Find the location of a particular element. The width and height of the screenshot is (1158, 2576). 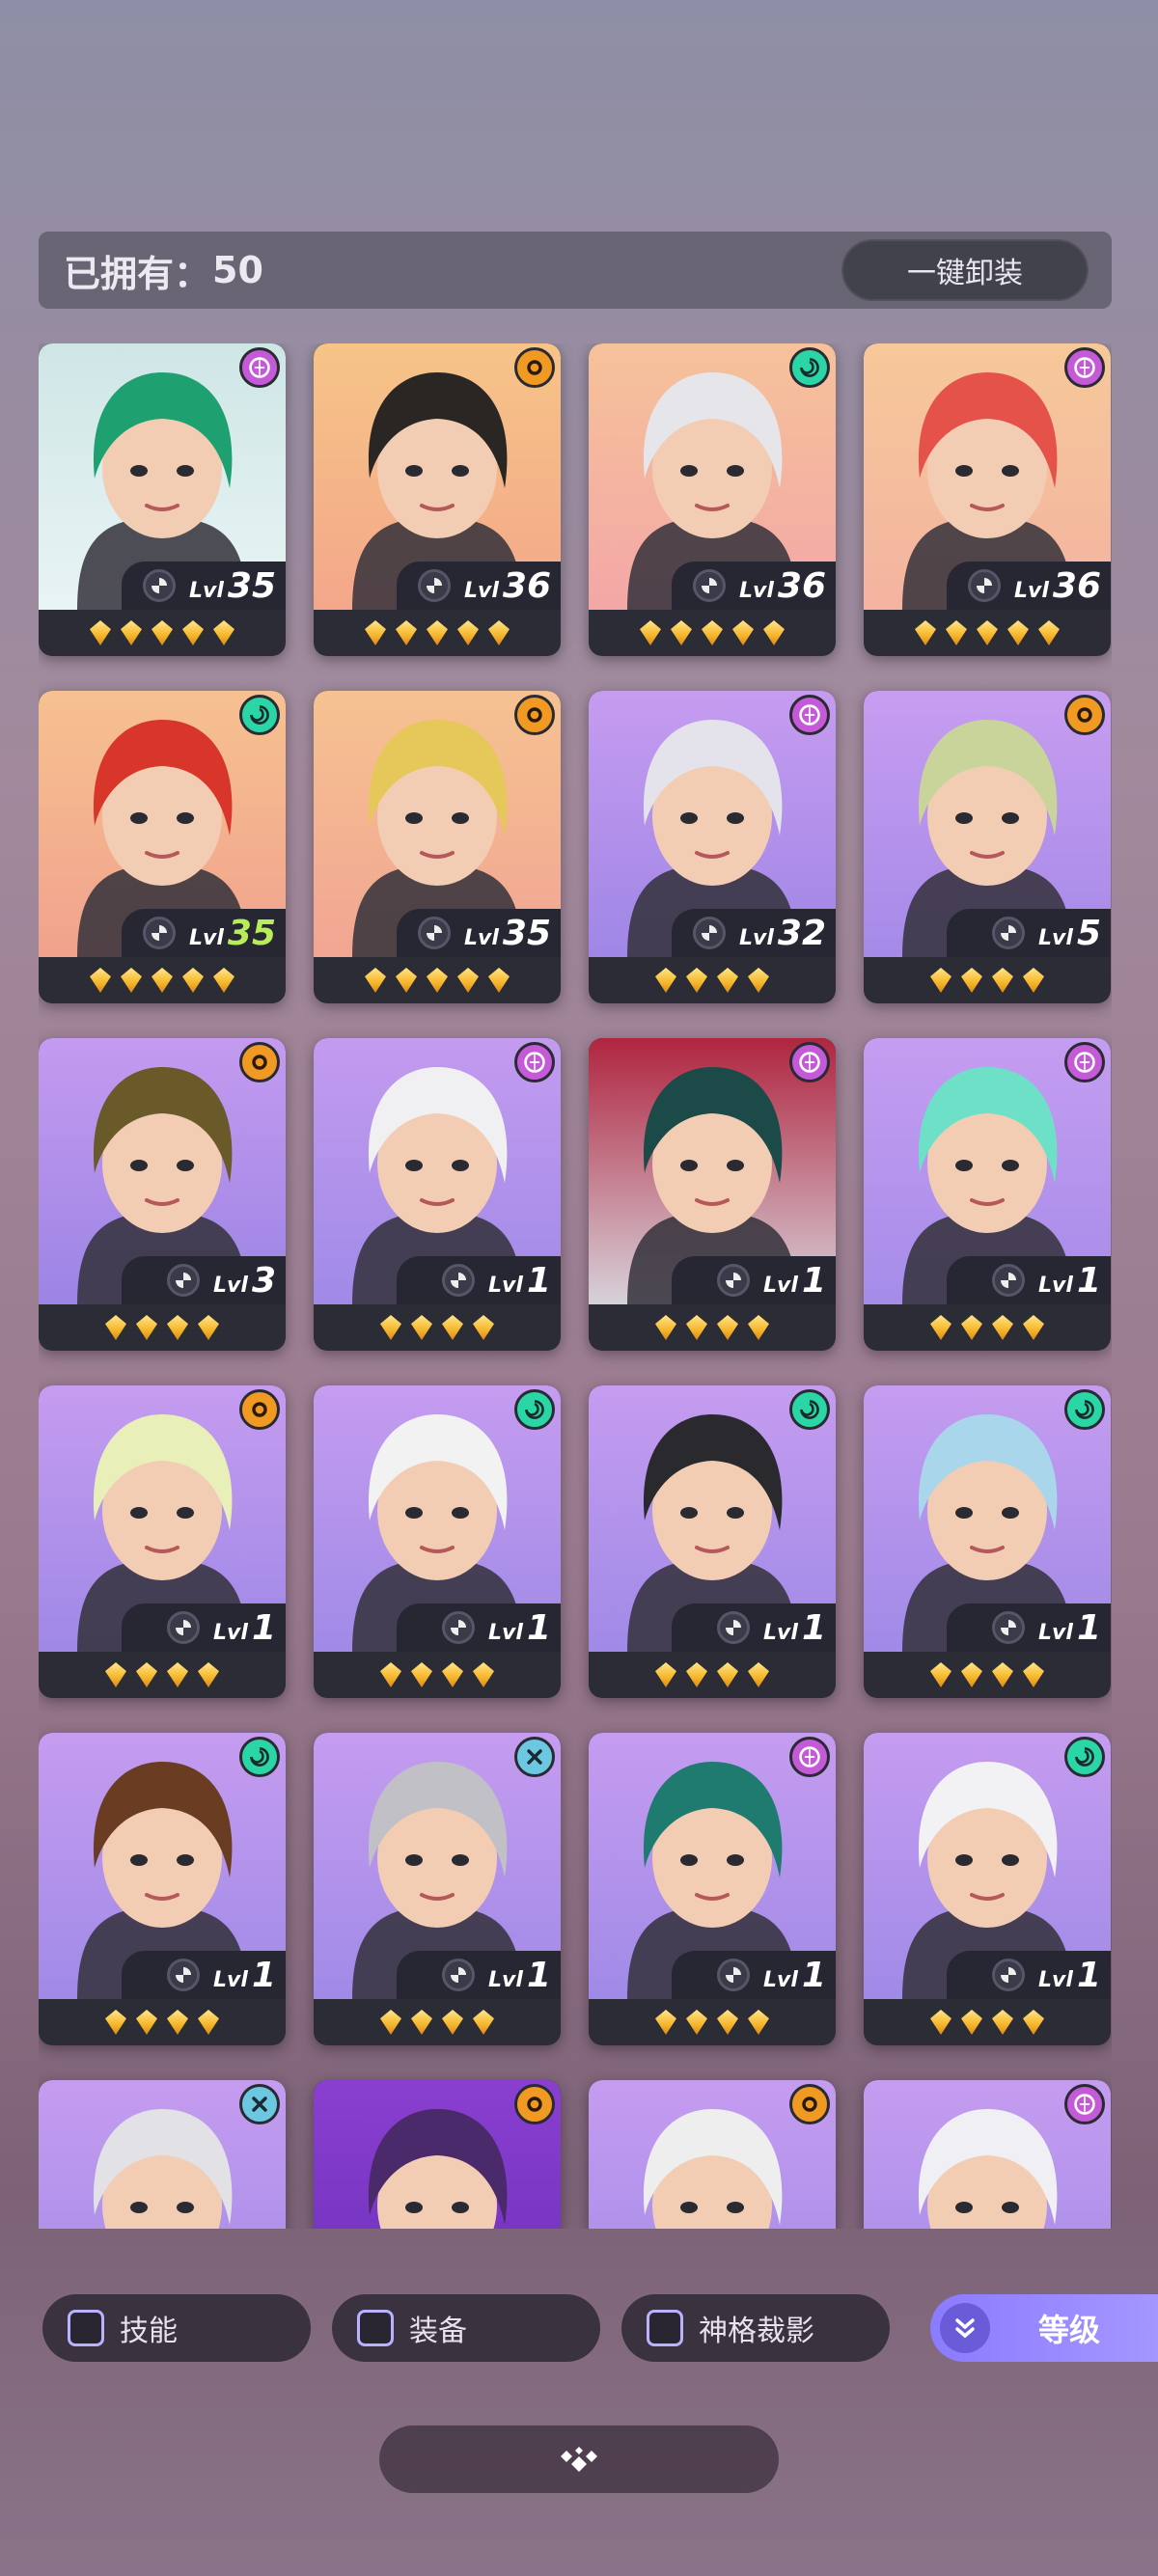

level-value: 36 is located at coordinates (801, 585).